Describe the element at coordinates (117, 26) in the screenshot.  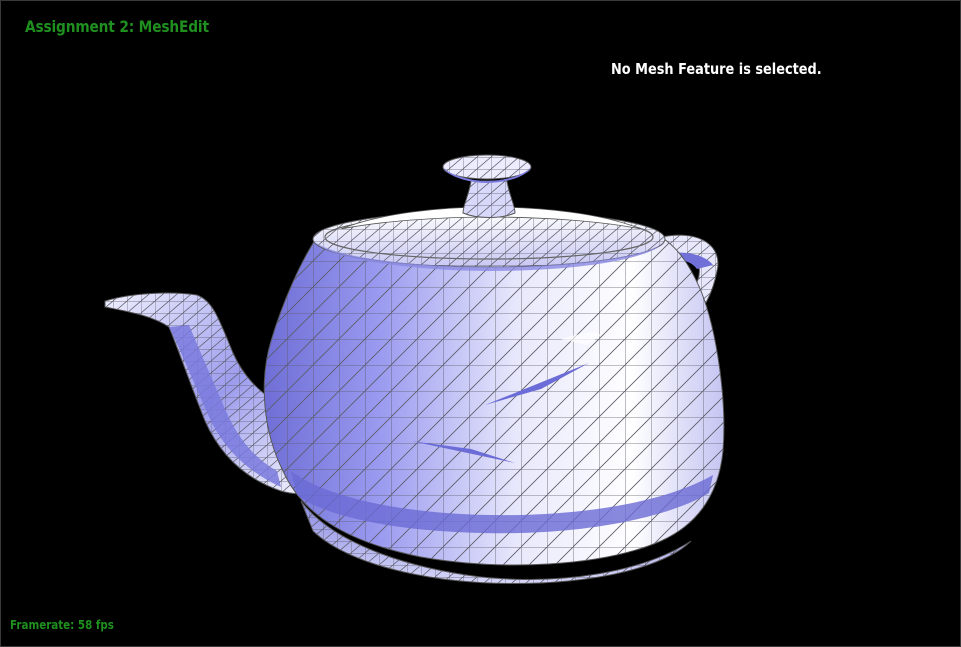
I see `app-title: Assignment 2: MeshEdit` at that location.